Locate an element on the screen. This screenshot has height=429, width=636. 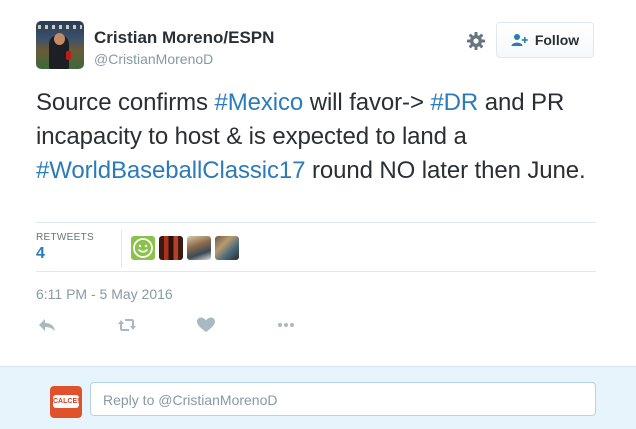
user-avatar is located at coordinates (60, 45).